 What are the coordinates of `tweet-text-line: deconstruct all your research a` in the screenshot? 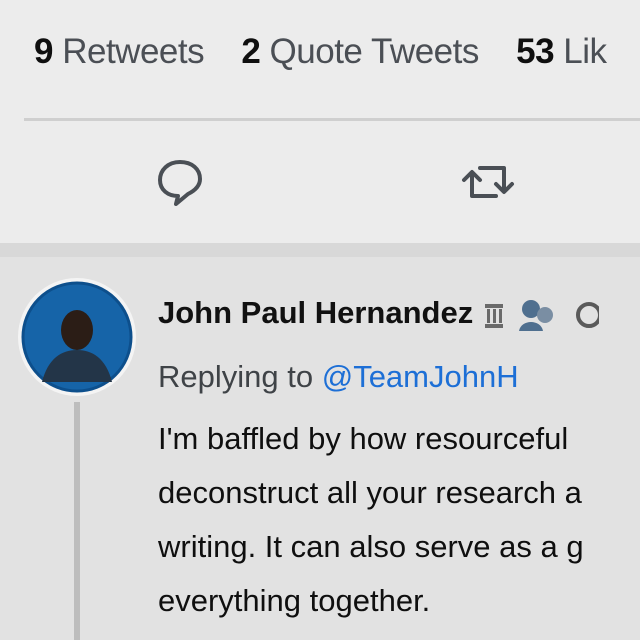 It's located at (370, 492).